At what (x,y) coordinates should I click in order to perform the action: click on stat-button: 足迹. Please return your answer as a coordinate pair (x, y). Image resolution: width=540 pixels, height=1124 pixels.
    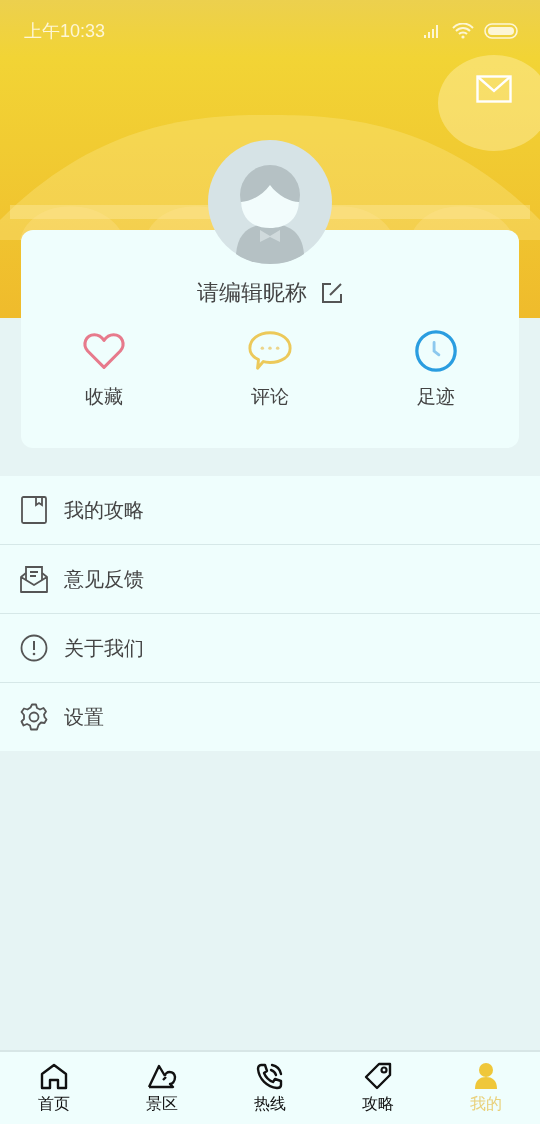
    Looking at the image, I should click on (436, 369).